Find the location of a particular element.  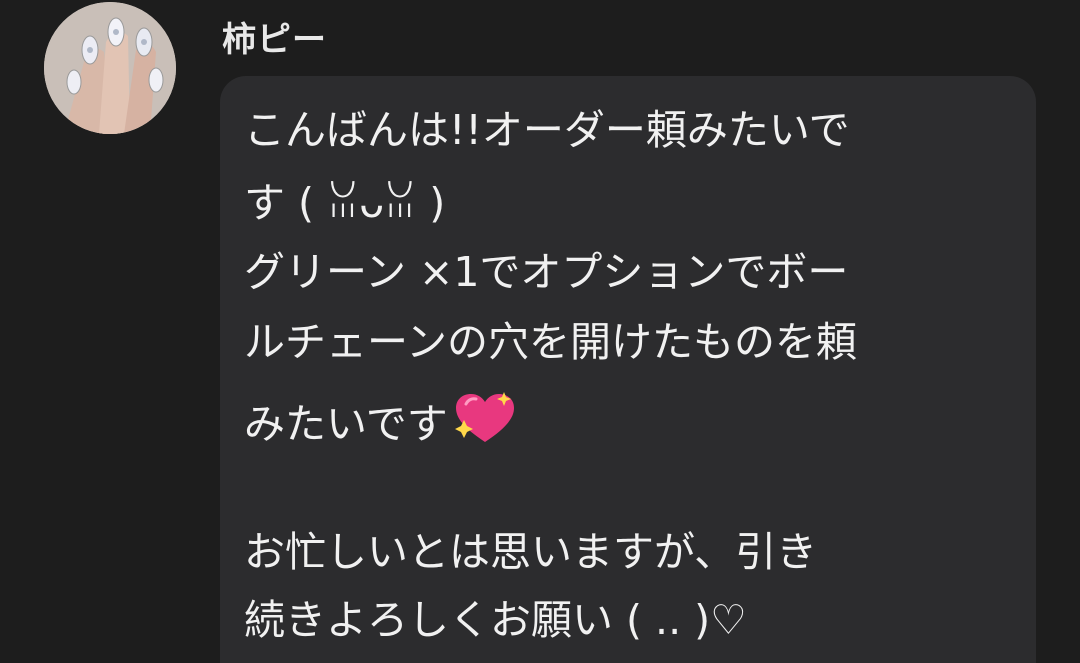

message-line: す ( ꈍᴗꈍ ) is located at coordinates (345, 203).